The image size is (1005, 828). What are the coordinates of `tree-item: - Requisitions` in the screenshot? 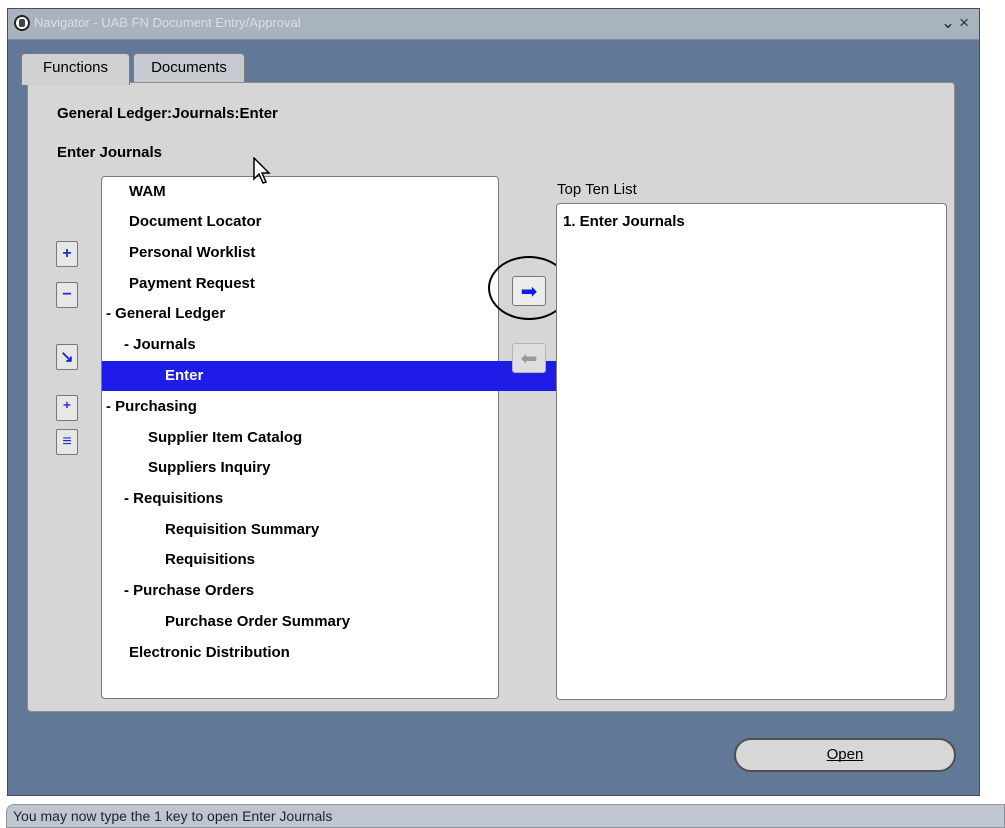 It's located at (311, 499).